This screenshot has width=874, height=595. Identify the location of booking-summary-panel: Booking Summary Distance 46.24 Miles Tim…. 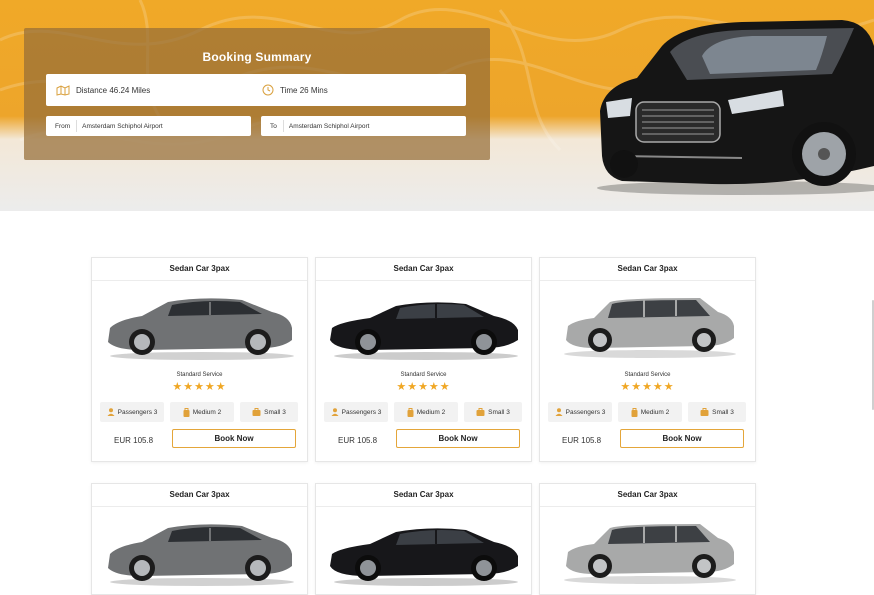
(257, 94).